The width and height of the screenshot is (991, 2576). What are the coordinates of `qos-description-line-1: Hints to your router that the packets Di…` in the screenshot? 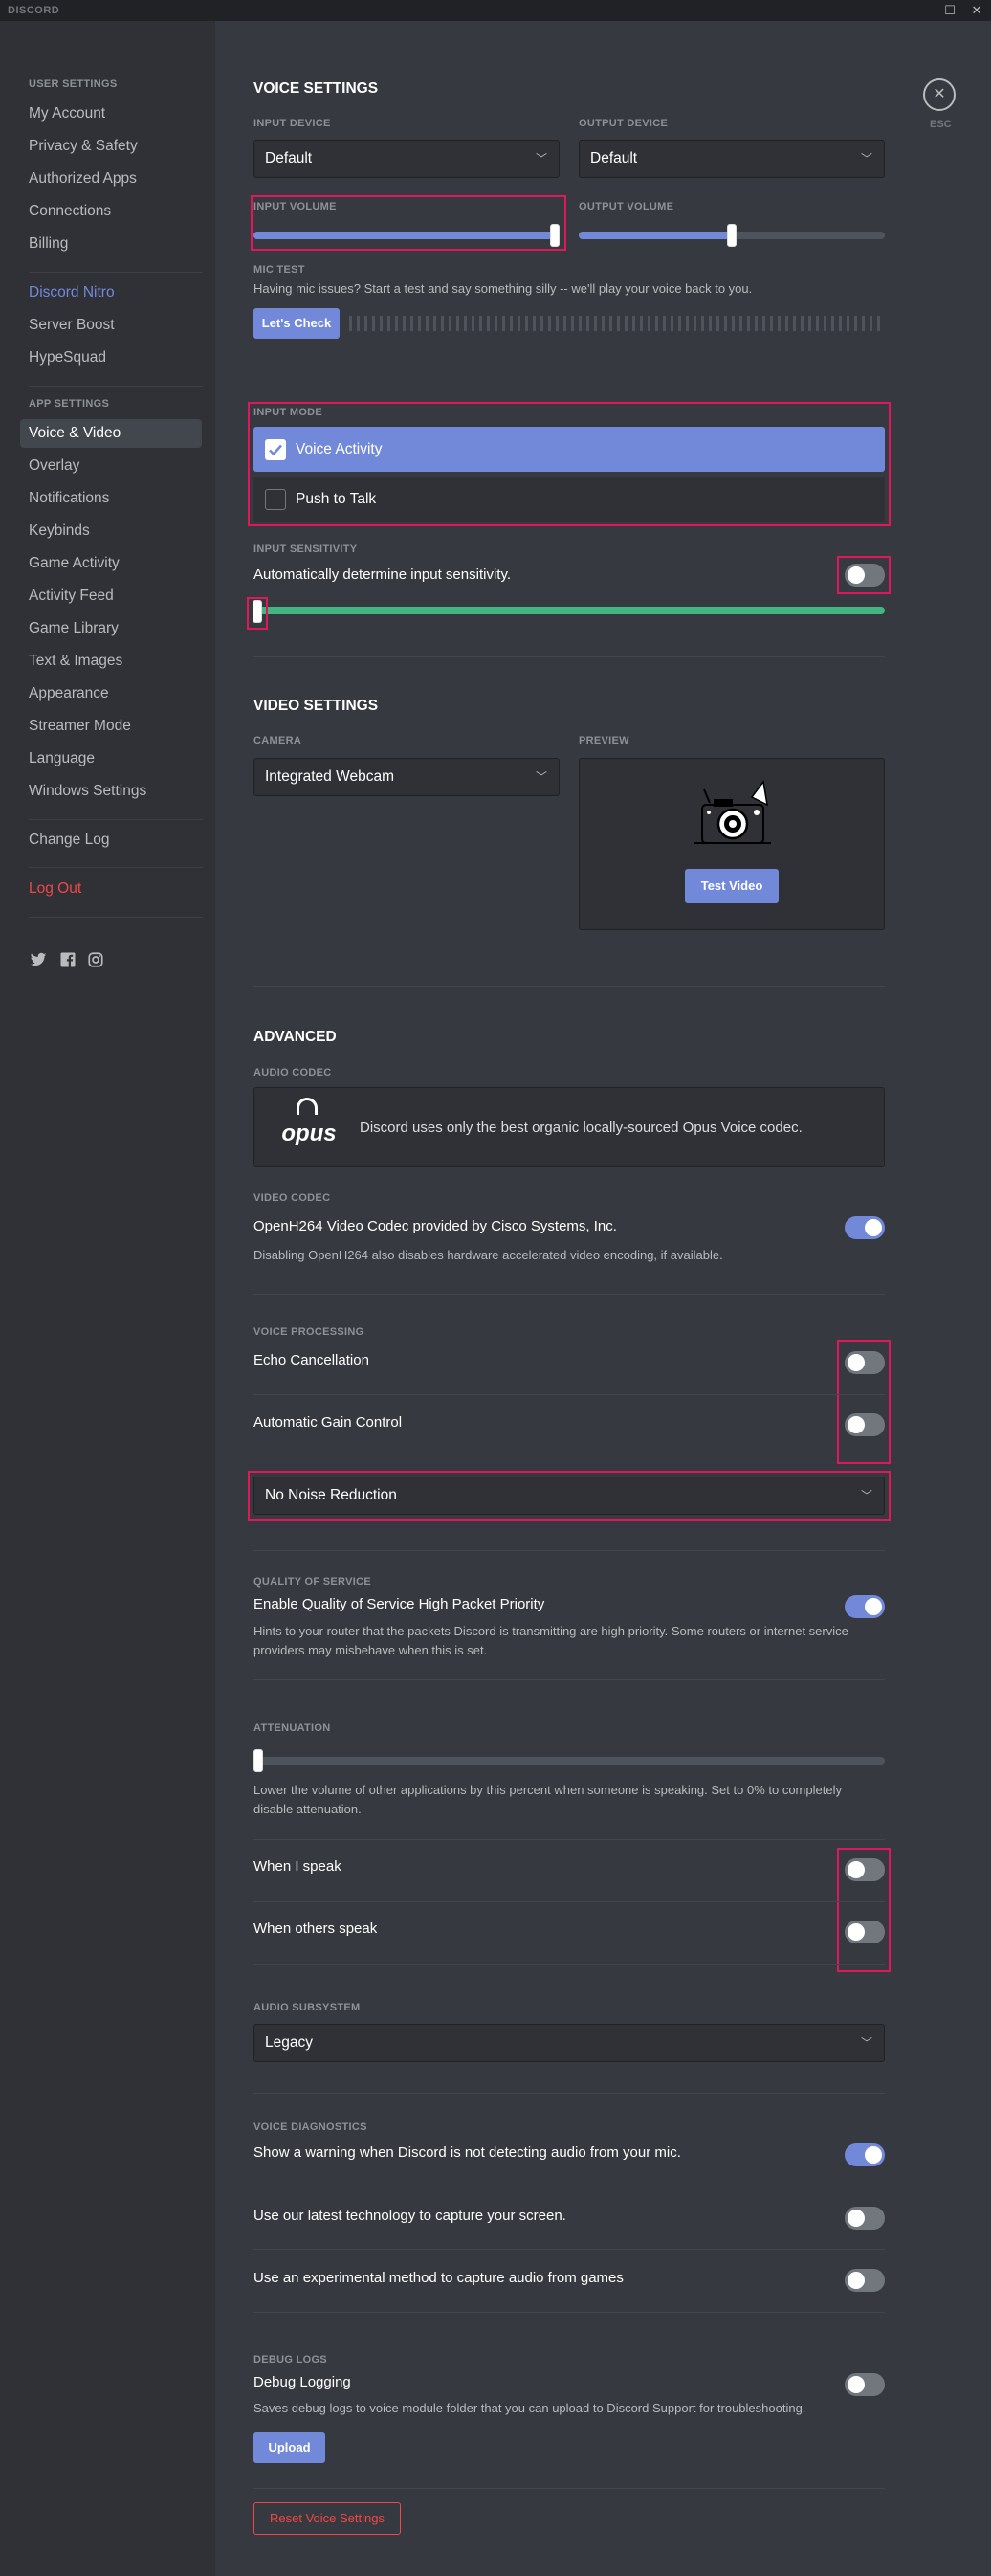 It's located at (550, 1631).